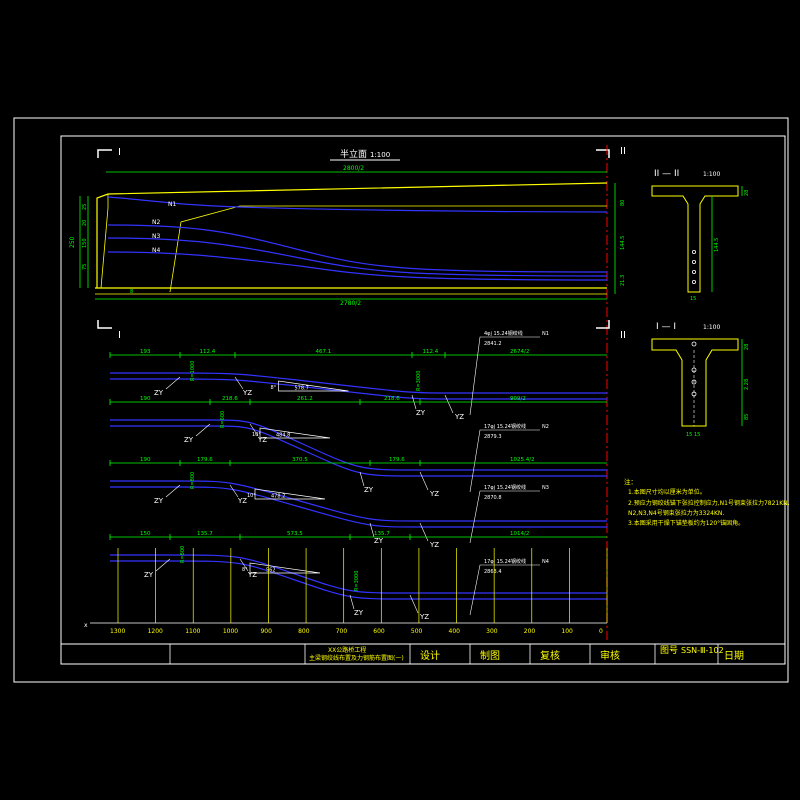 The height and width of the screenshot is (800, 800). What do you see at coordinates (417, 631) in the screenshot?
I see `x-axis-tick-label: 500` at bounding box center [417, 631].